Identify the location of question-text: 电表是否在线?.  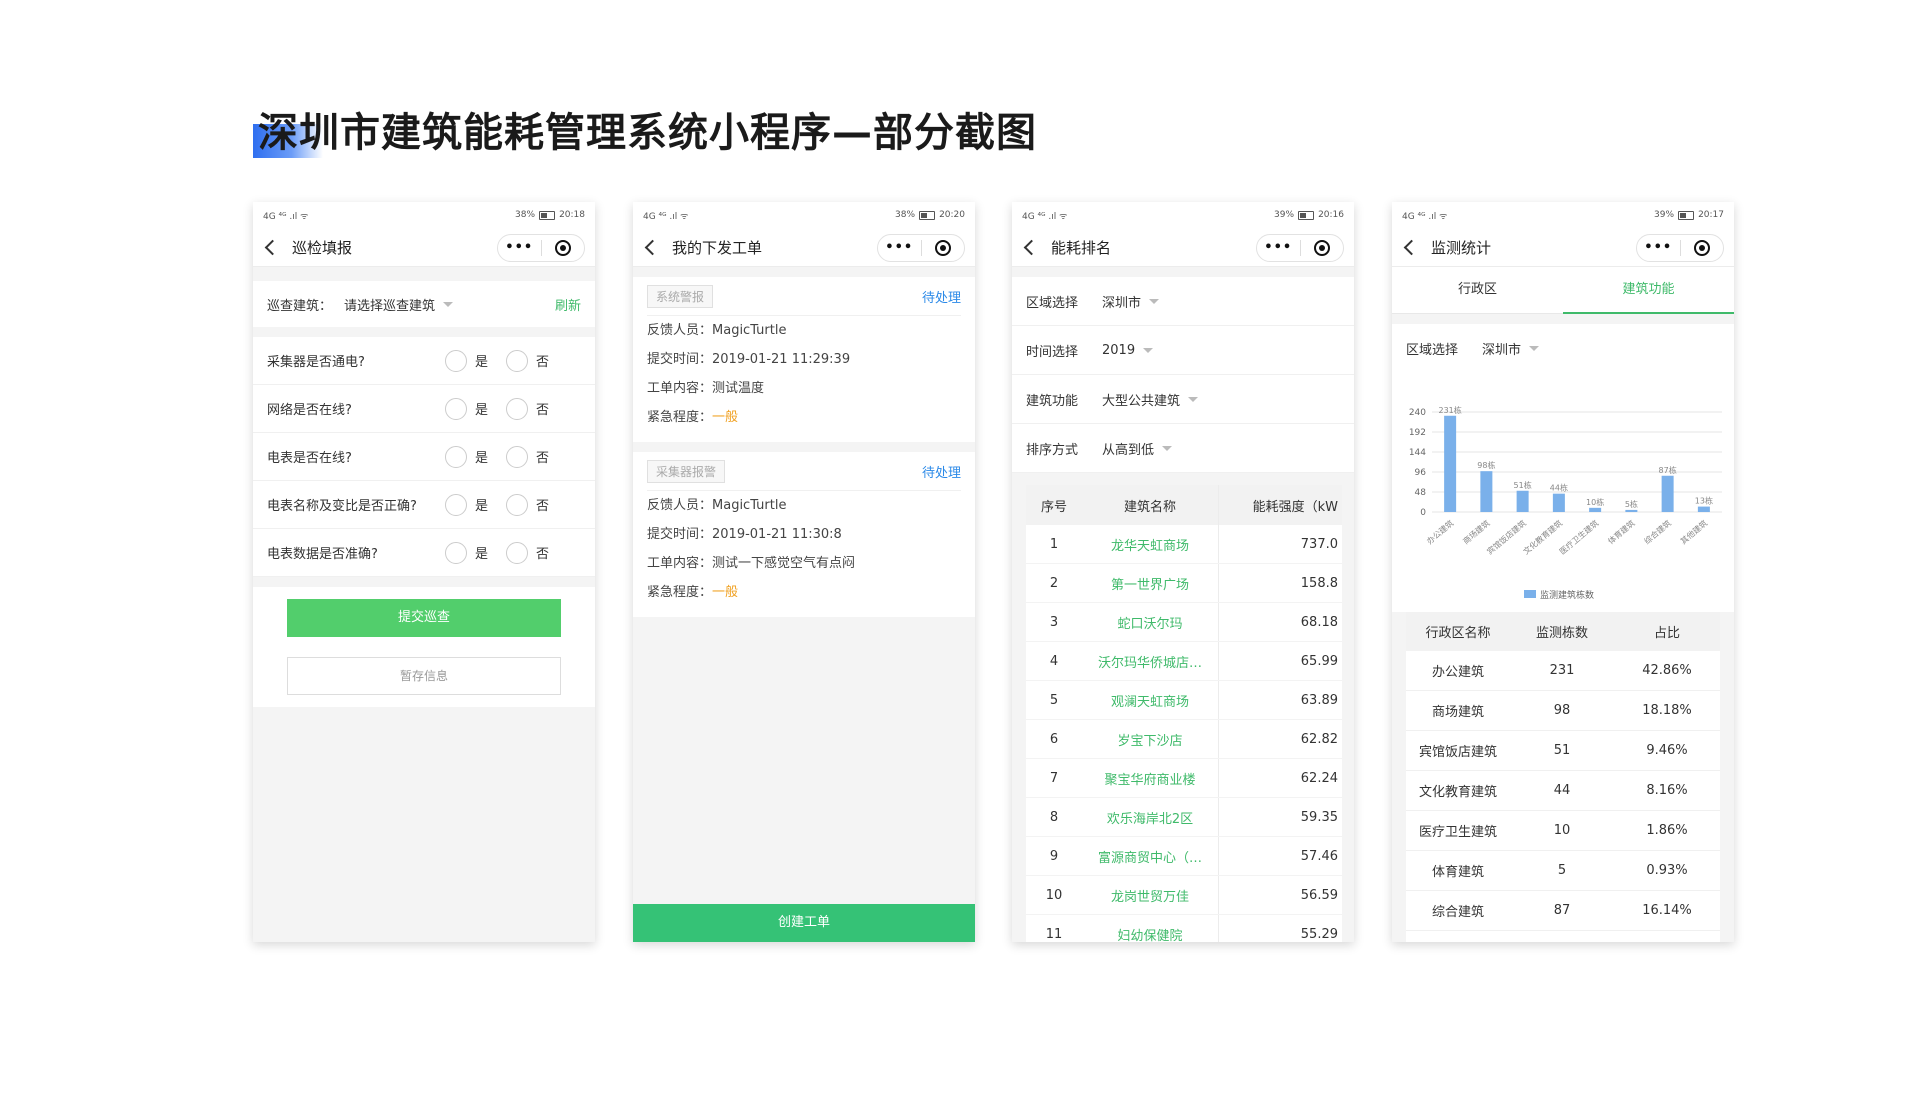
(309, 458).